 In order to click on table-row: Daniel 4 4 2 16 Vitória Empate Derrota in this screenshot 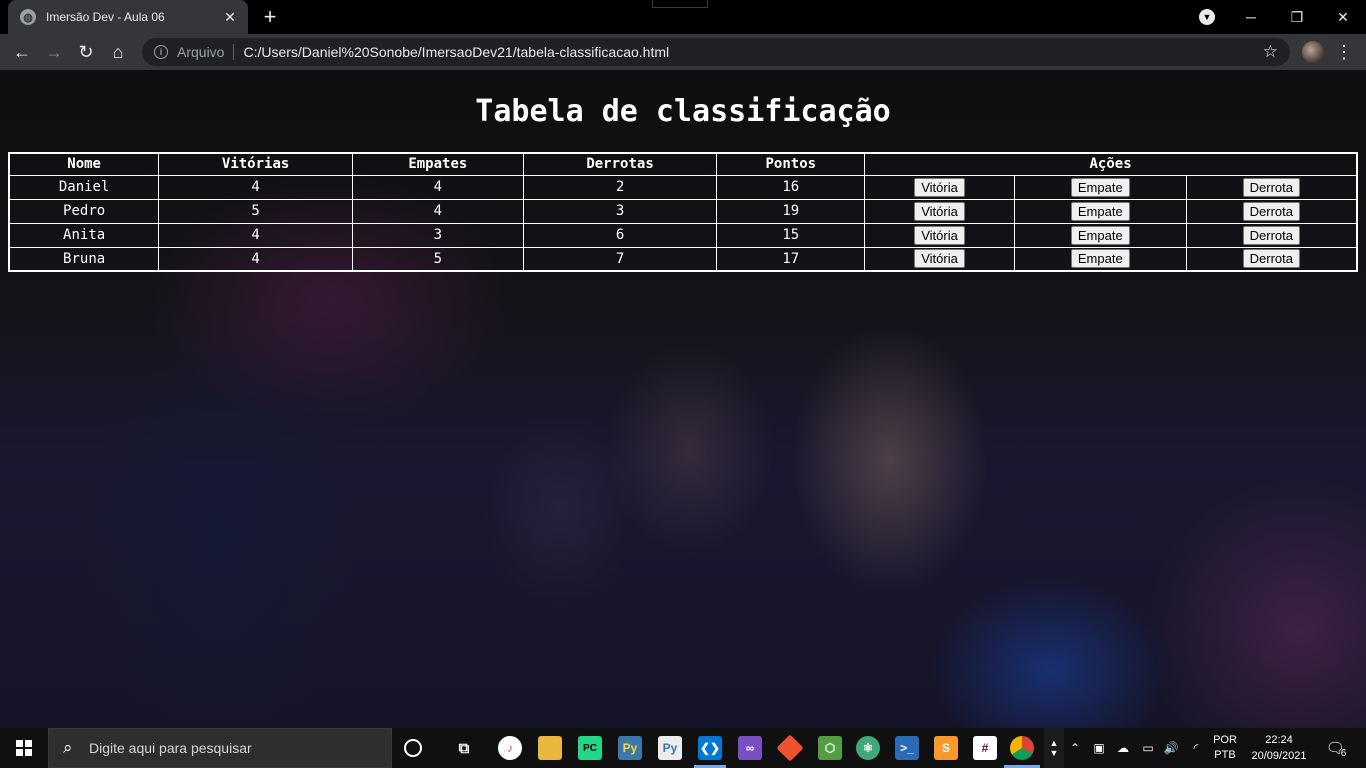, I will do `click(683, 187)`.